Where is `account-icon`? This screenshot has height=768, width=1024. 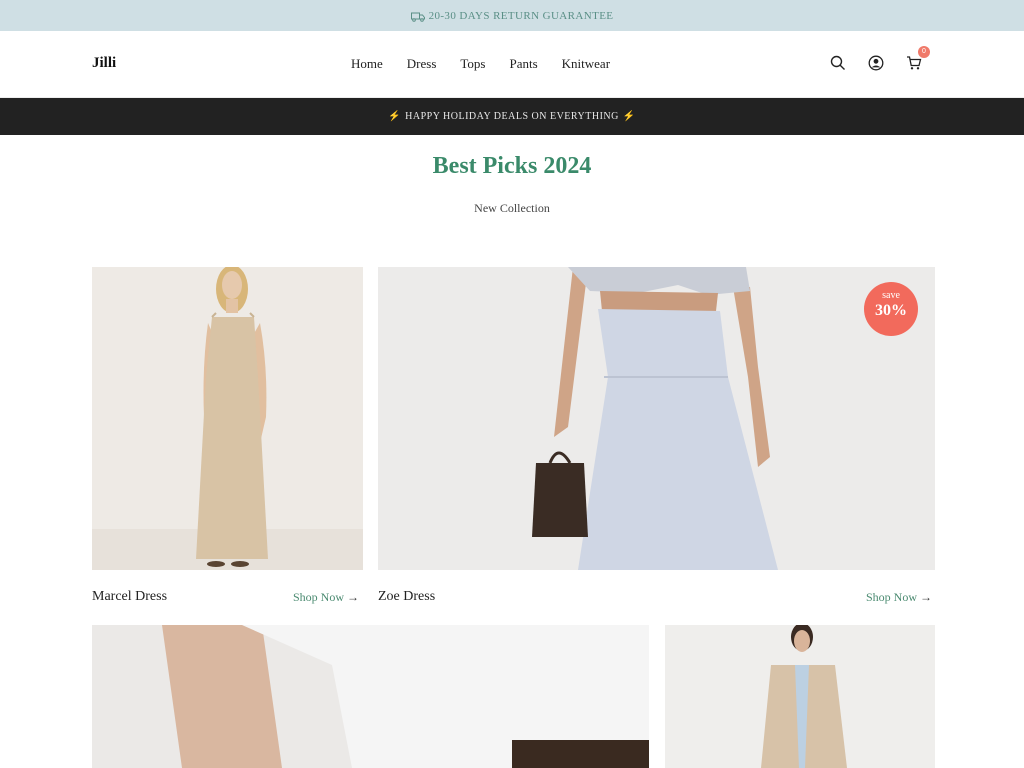
account-icon is located at coordinates (876, 63).